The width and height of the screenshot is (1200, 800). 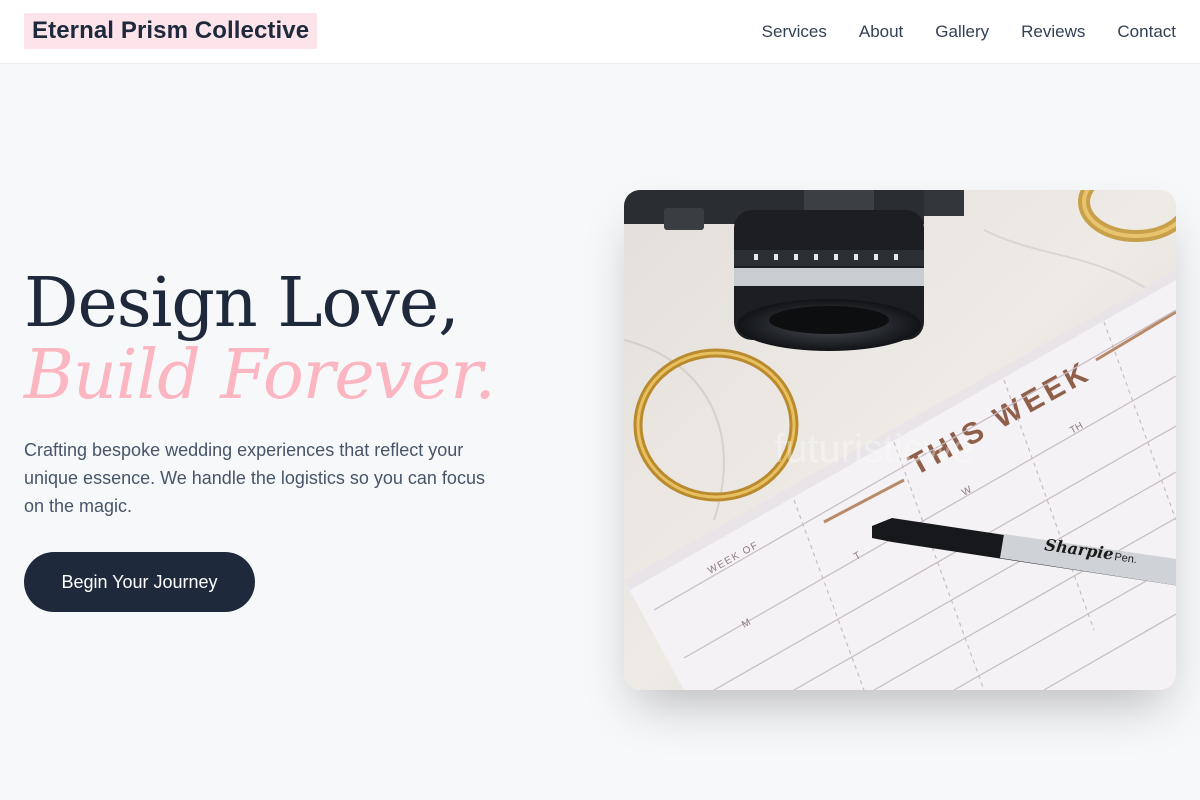 What do you see at coordinates (260, 375) in the screenshot?
I see `hero-title-line2: Build Forever.` at bounding box center [260, 375].